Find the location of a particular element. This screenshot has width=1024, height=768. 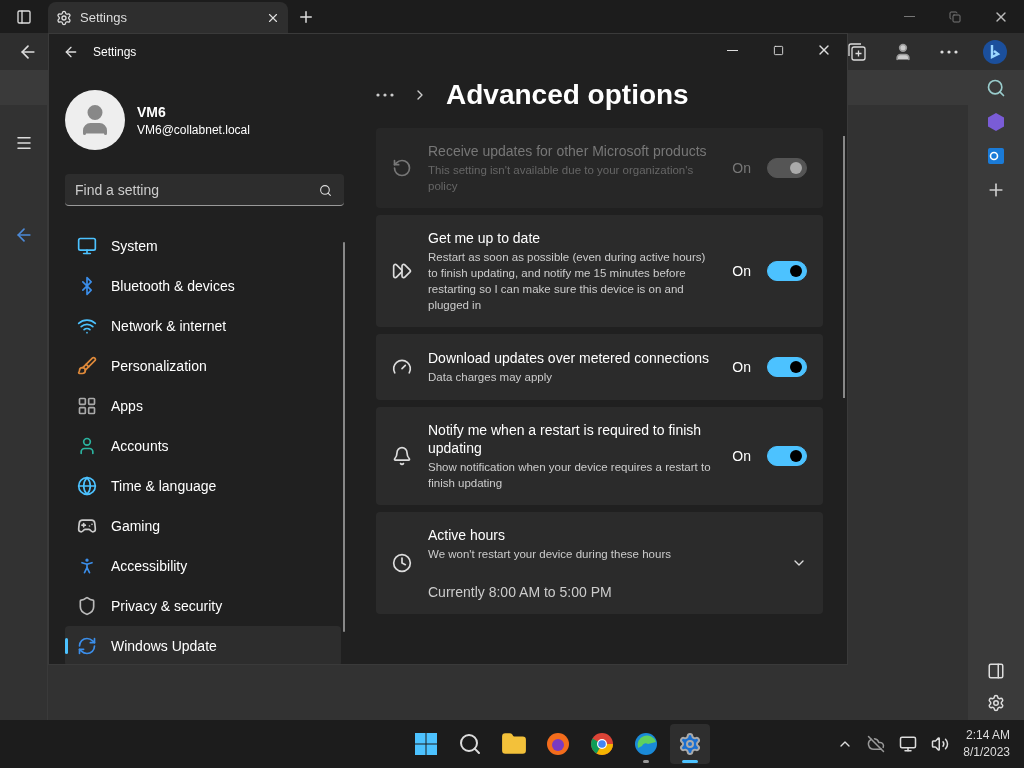

folder-icon is located at coordinates (513, 744).